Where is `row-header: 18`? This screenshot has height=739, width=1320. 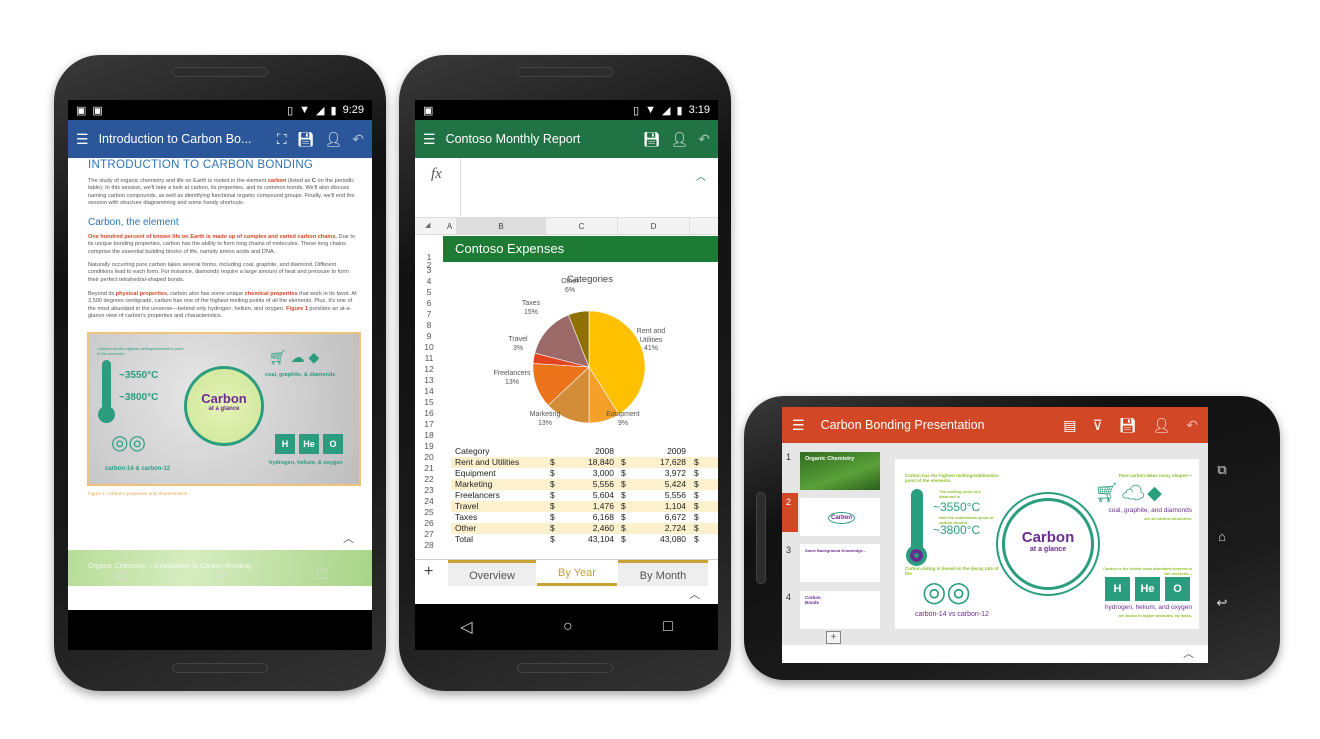 row-header: 18 is located at coordinates (429, 435).